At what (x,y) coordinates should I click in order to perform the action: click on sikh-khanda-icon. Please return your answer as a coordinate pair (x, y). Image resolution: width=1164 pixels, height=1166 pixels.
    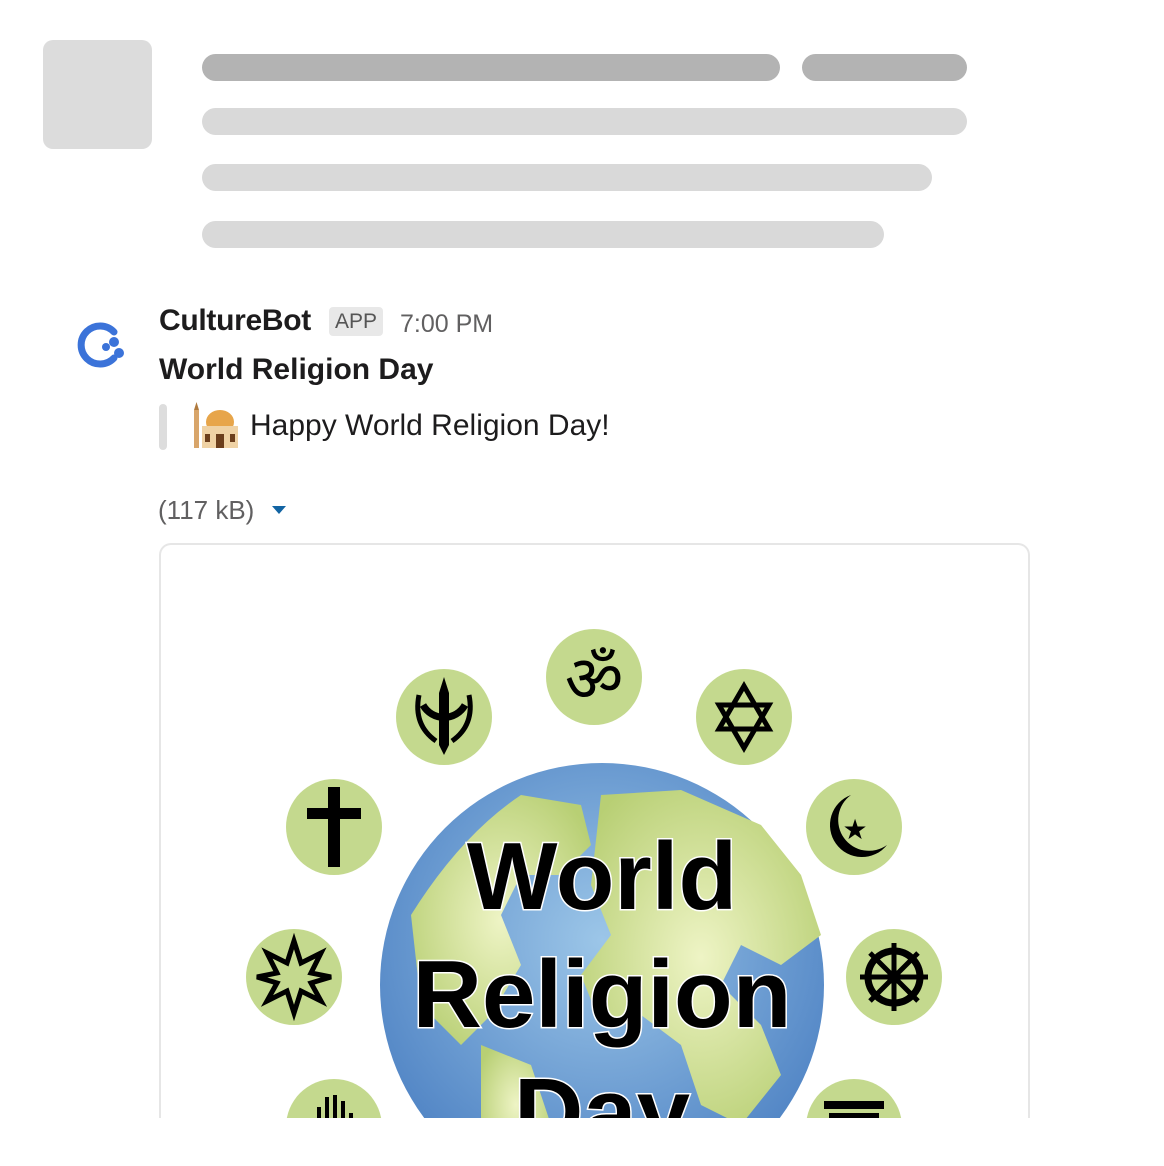
    Looking at the image, I should click on (444, 717).